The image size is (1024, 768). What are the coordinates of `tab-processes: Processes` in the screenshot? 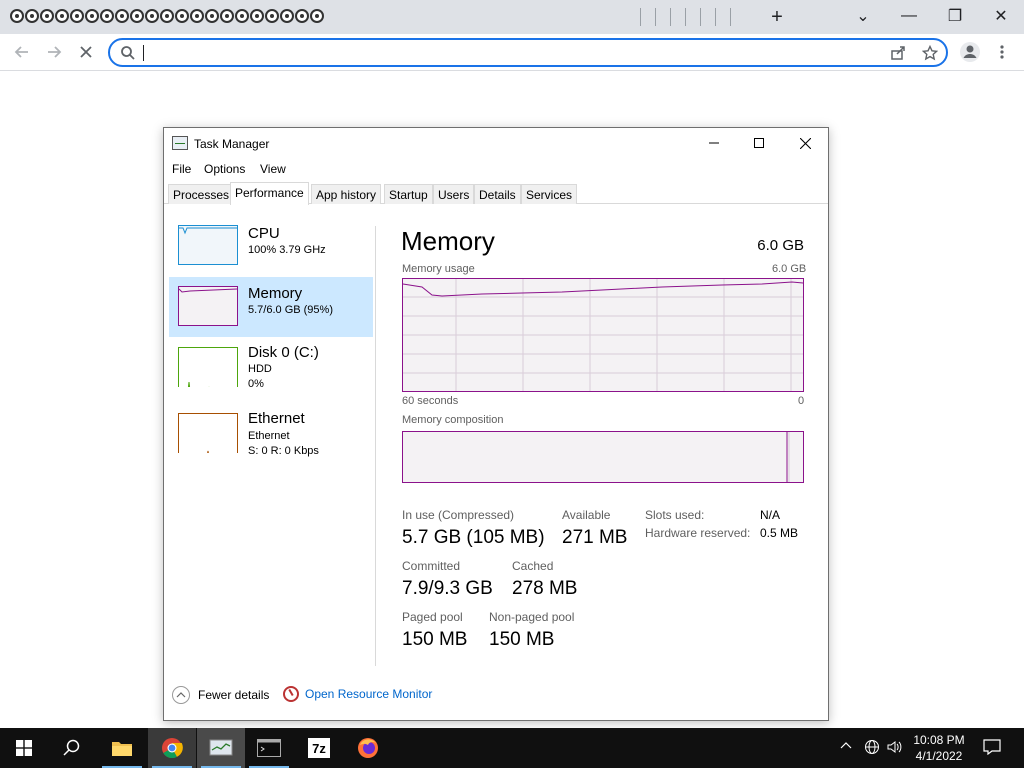 It's located at (201, 194).